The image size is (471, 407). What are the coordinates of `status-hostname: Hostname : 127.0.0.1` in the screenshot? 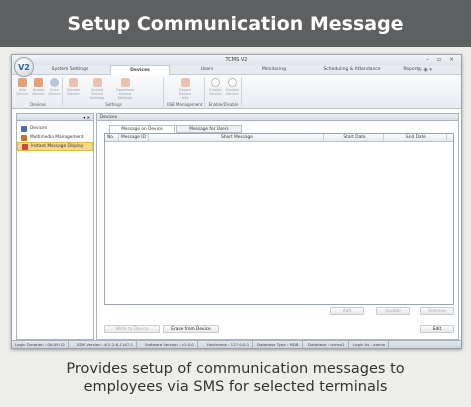 It's located at (229, 344).